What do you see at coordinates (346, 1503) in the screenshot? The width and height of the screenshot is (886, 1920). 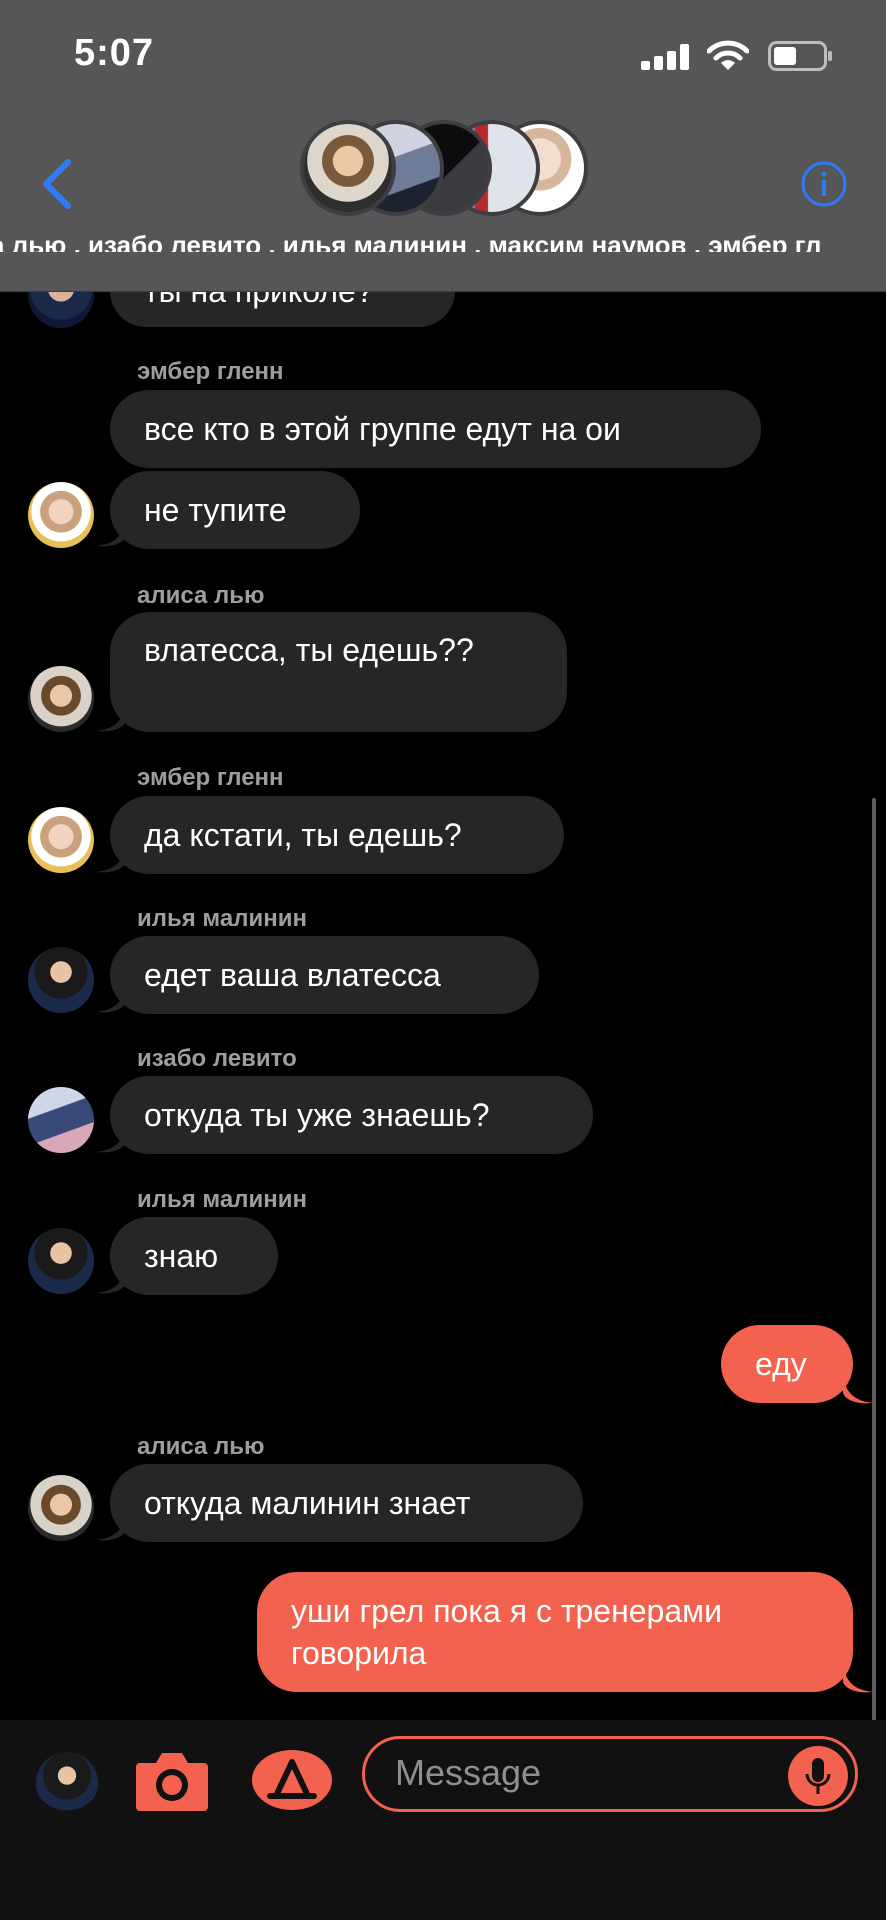 I see `message-bubble: откуда малинин знает` at bounding box center [346, 1503].